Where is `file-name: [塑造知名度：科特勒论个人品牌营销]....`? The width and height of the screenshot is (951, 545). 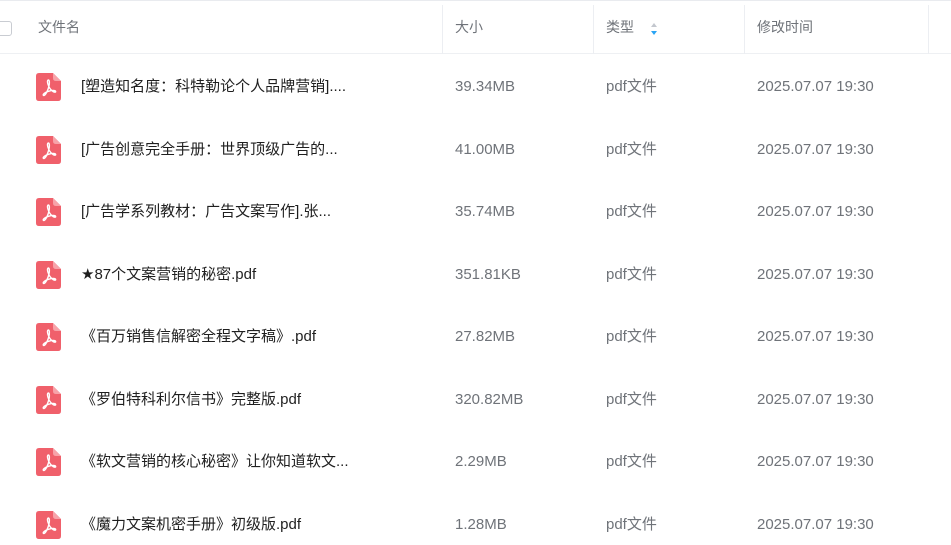
file-name: [塑造知名度：科特勒论个人品牌营销].... is located at coordinates (213, 87).